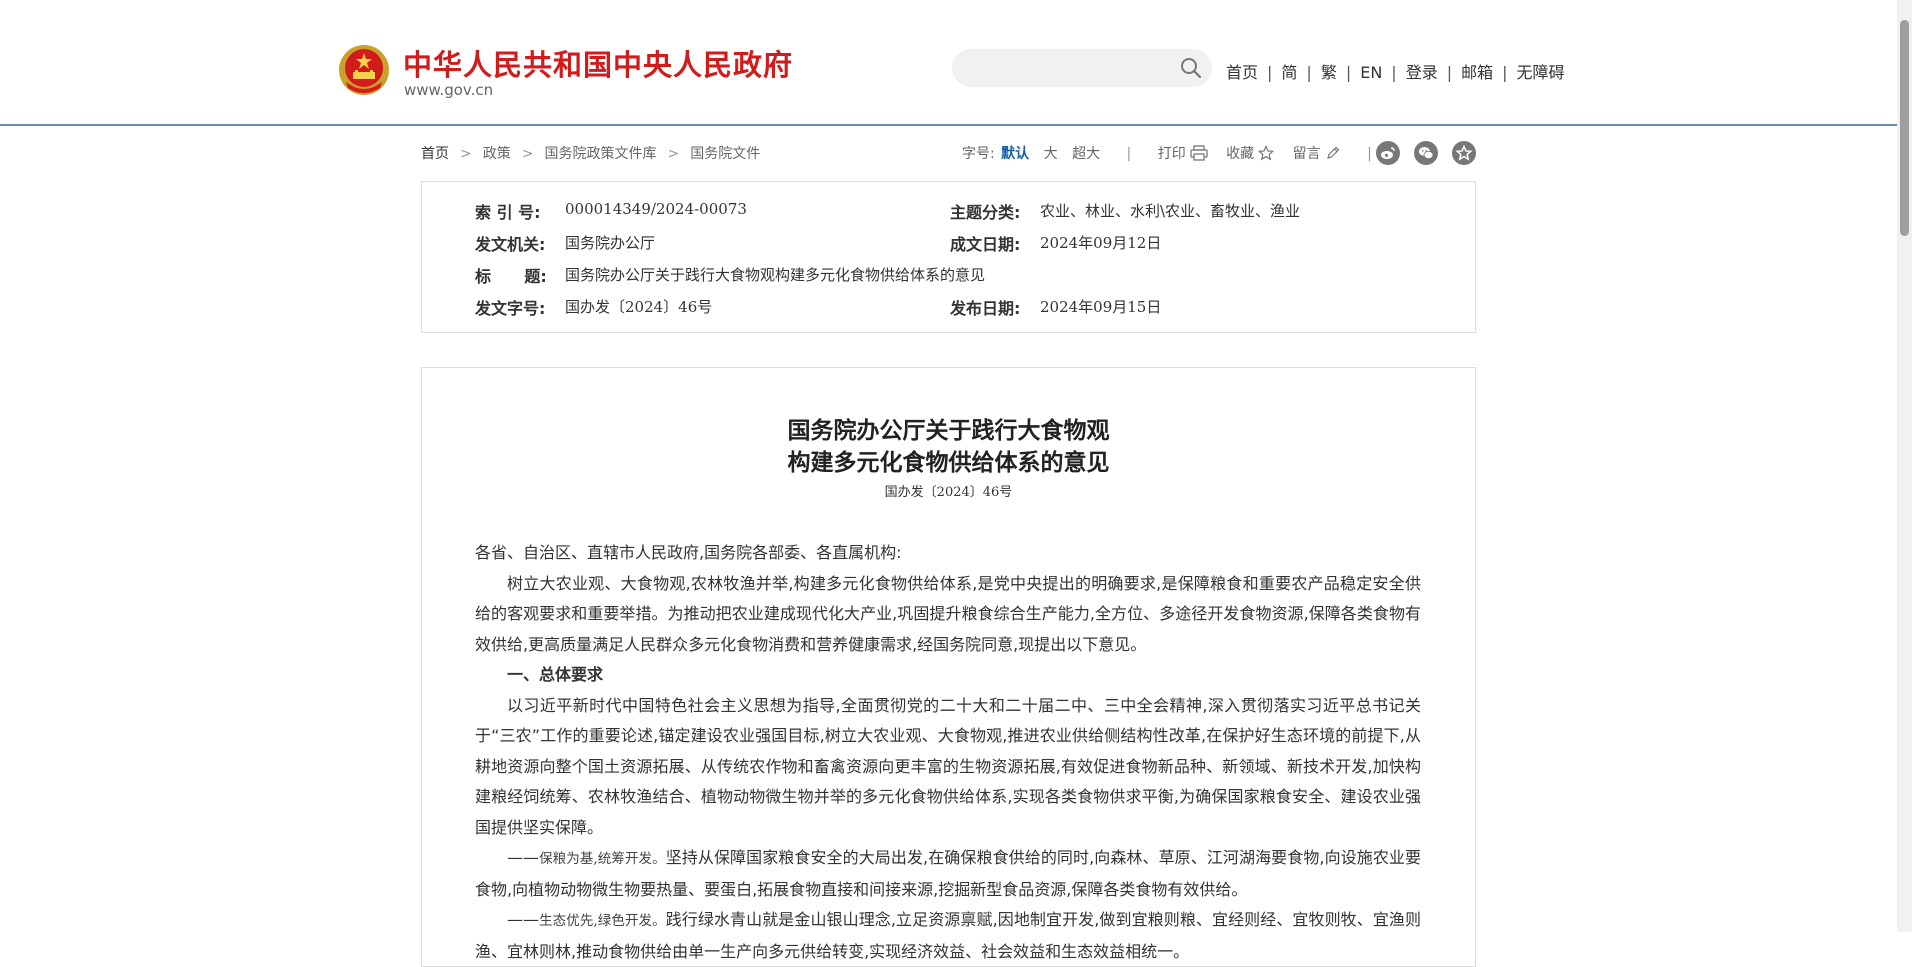 This screenshot has height=967, width=1912. I want to click on print-label: 打印, so click(1171, 154).